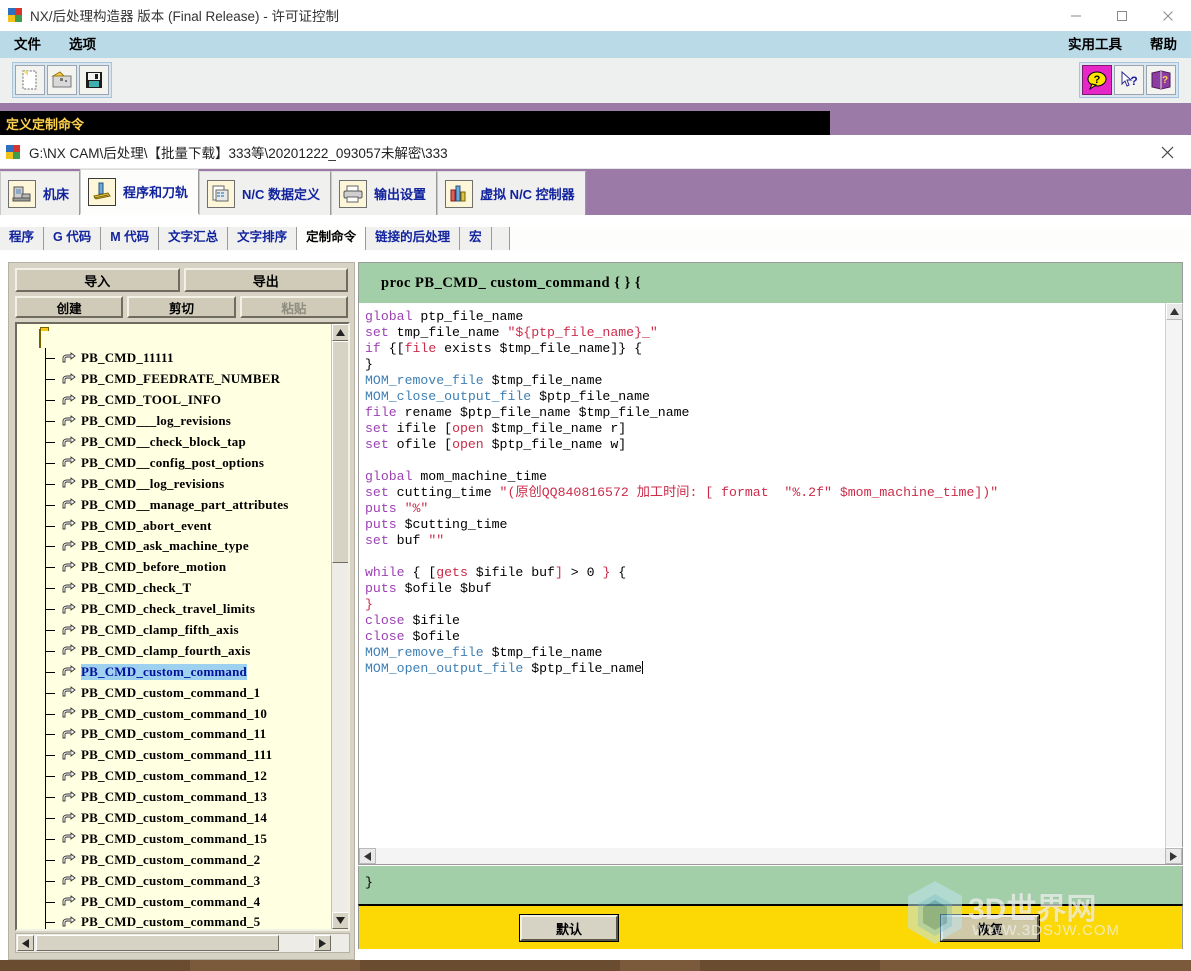 This screenshot has width=1191, height=971. What do you see at coordinates (175, 651) in the screenshot?
I see `tree-item: PB_CMD_clamp_fourth_axis` at bounding box center [175, 651].